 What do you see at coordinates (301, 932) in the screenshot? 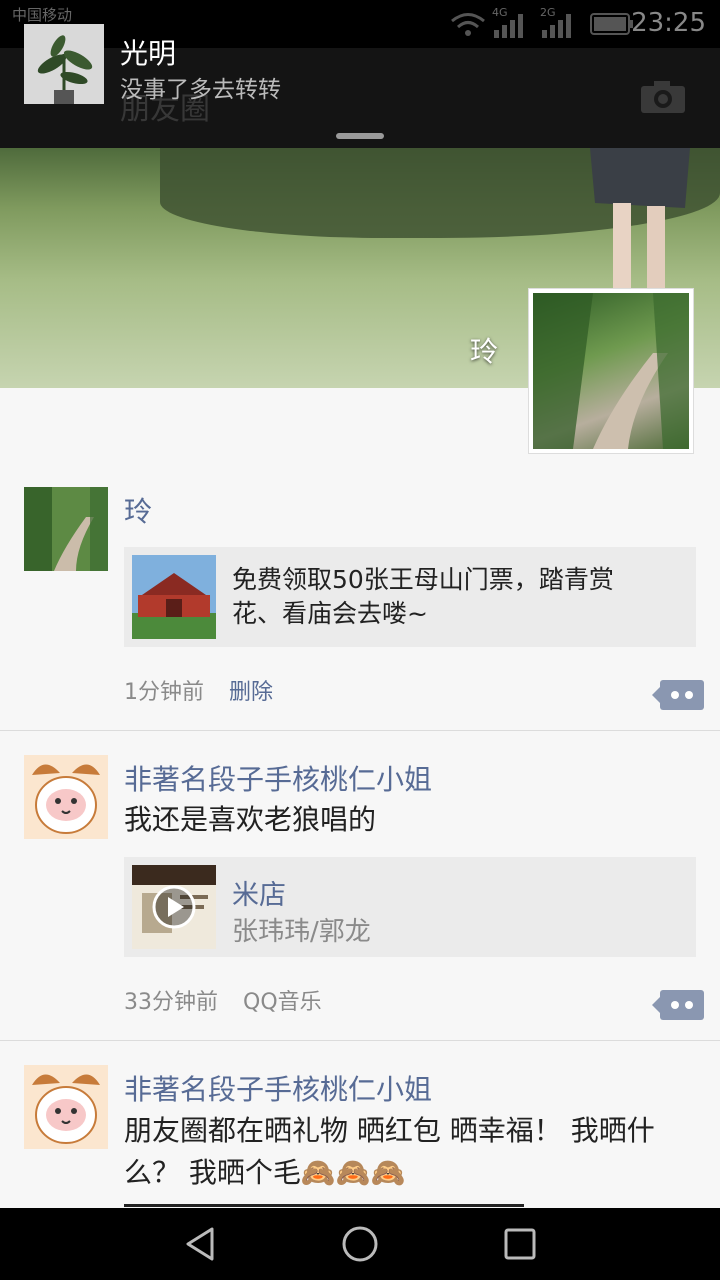
I see `music-artist: 张玮玮/郭龙` at bounding box center [301, 932].